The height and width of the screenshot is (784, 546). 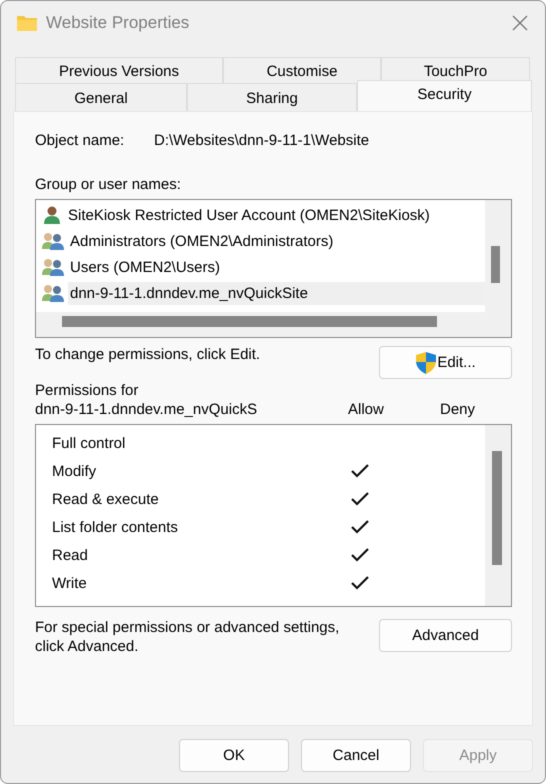 I want to click on permission-name: Full control, so click(x=89, y=443).